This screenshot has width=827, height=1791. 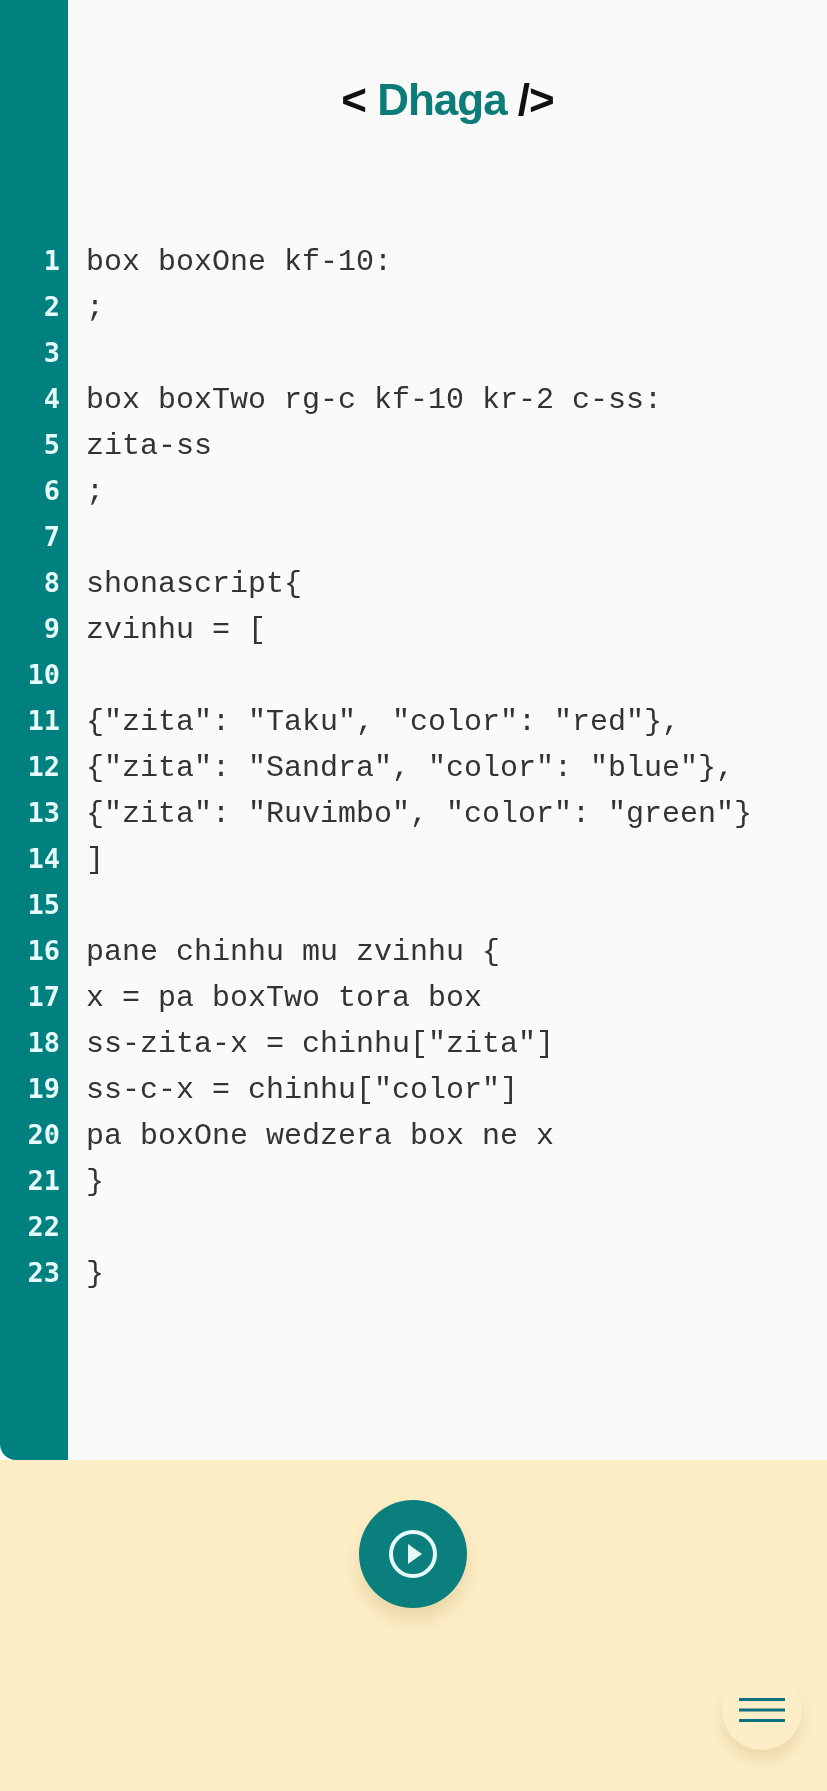 I want to click on code-line: {"zita": "Ruvimbo", "color": "green"}, so click(x=419, y=814).